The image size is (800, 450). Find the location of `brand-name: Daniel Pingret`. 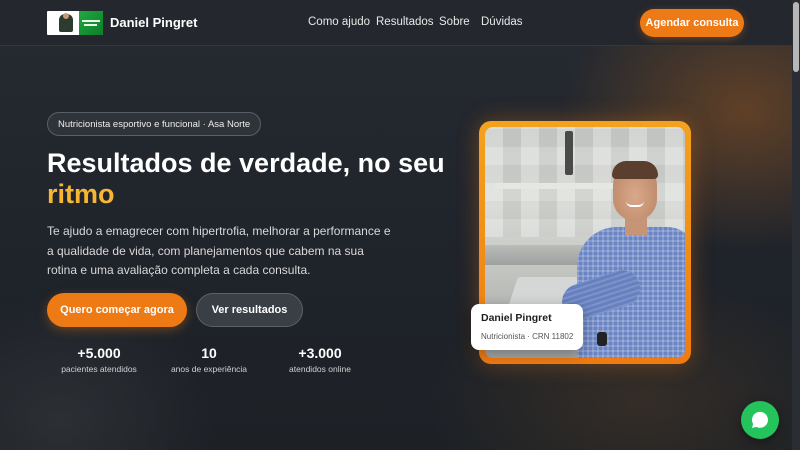

brand-name: Daniel Pingret is located at coordinates (153, 22).